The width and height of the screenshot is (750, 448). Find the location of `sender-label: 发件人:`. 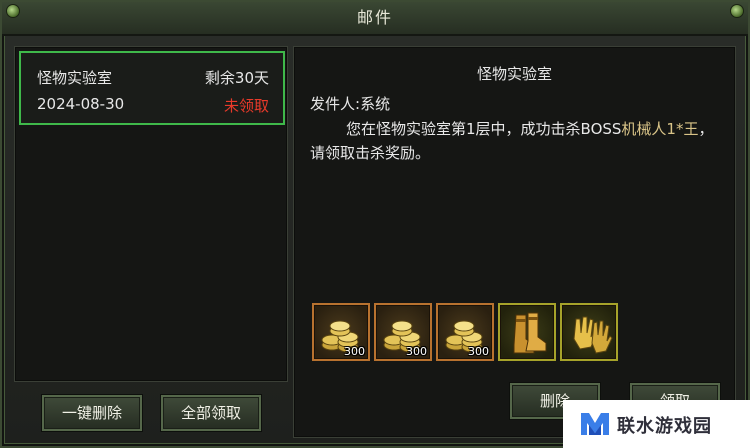

sender-label: 发件人: is located at coordinates (335, 104).